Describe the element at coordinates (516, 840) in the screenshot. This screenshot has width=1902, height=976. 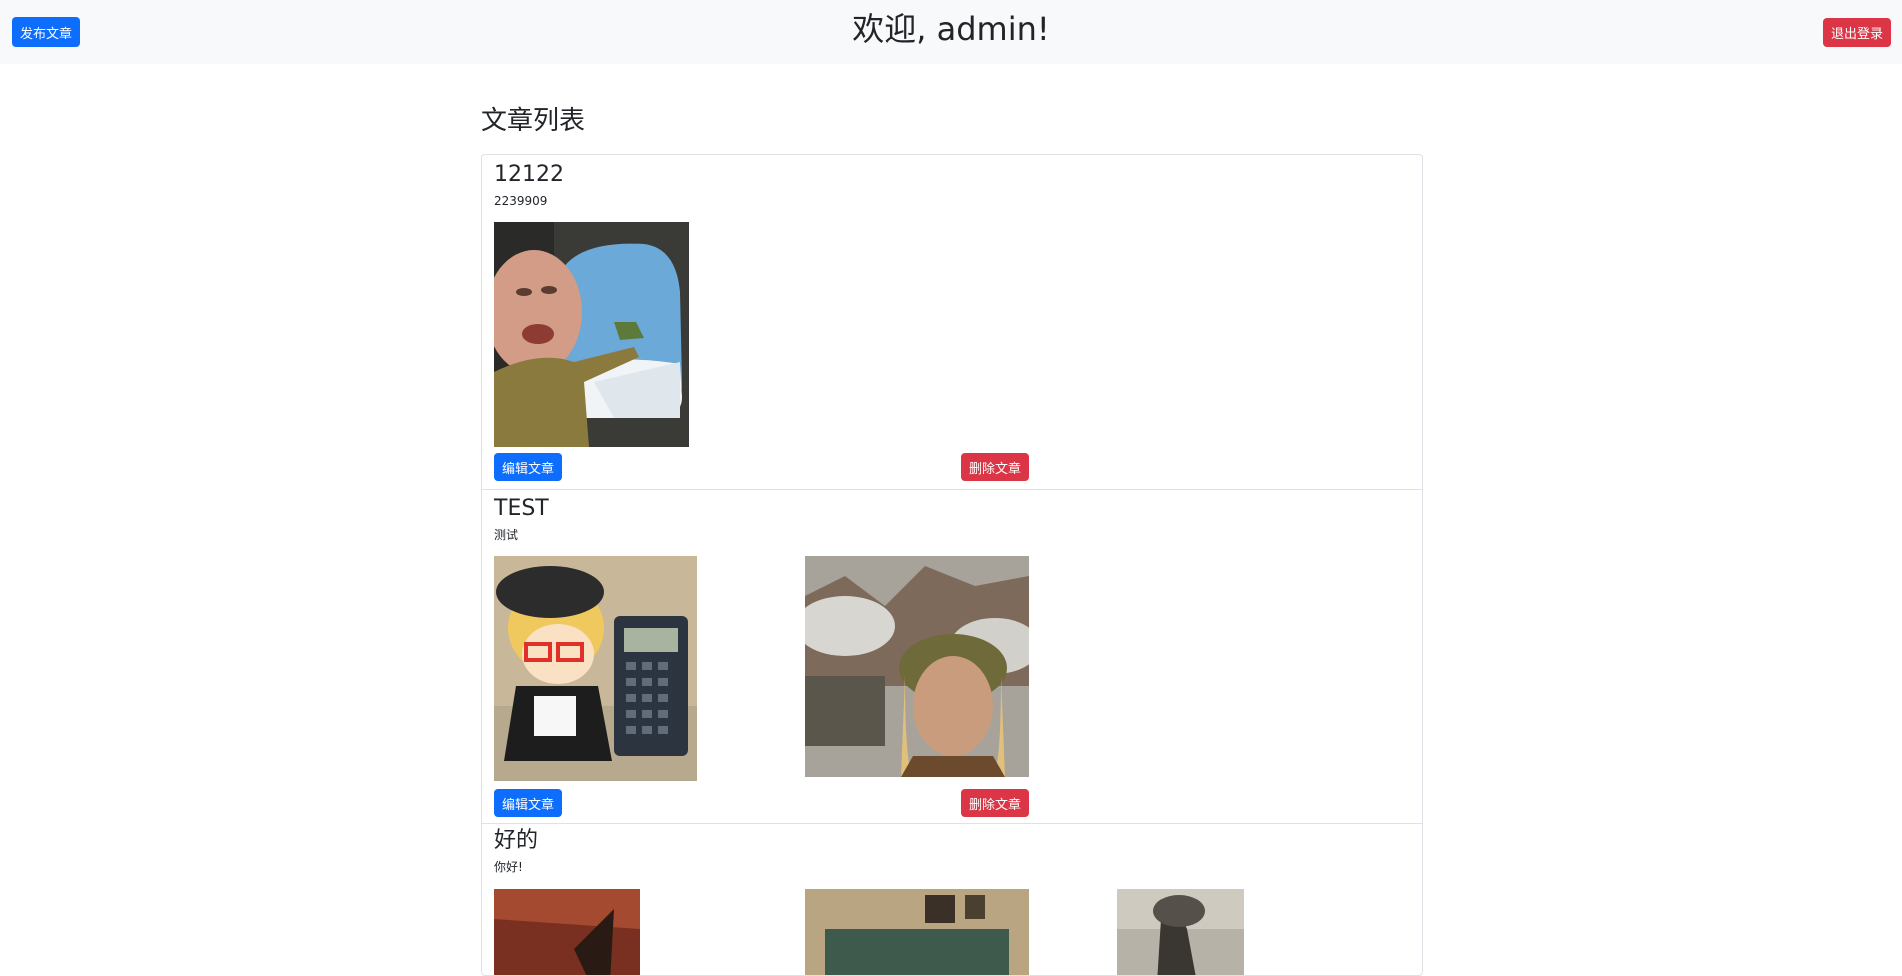
I see `article-title: 好的` at that location.